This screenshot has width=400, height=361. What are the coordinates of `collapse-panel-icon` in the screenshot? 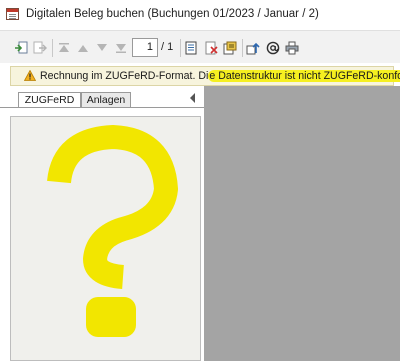 It's located at (192, 98).